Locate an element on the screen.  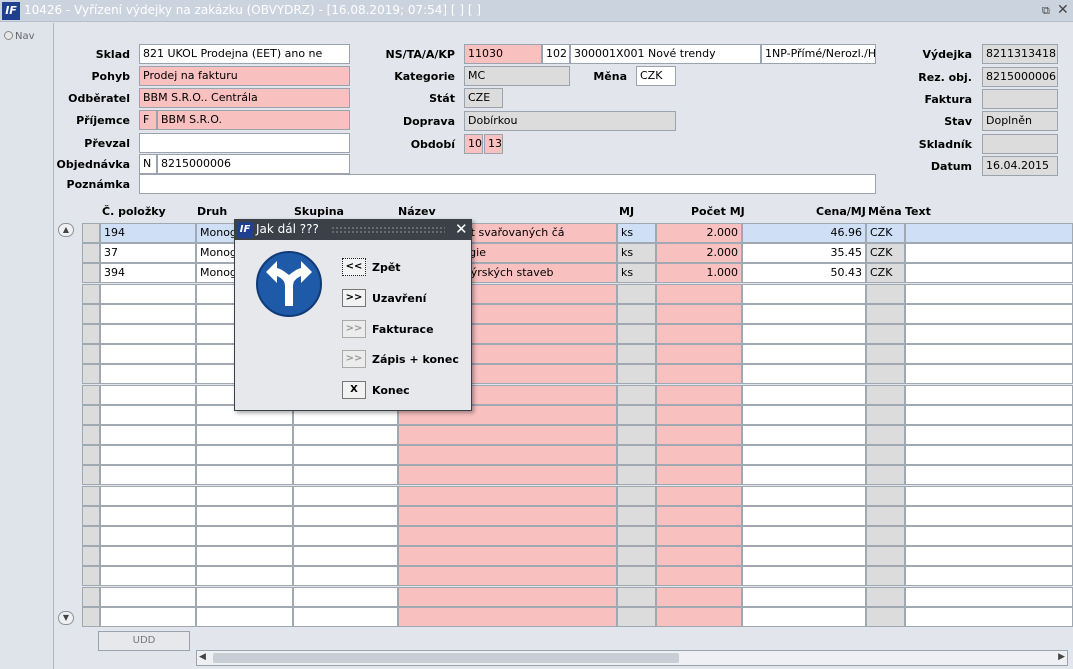
scroll-right-icon: ▶ is located at coordinates (1061, 657).